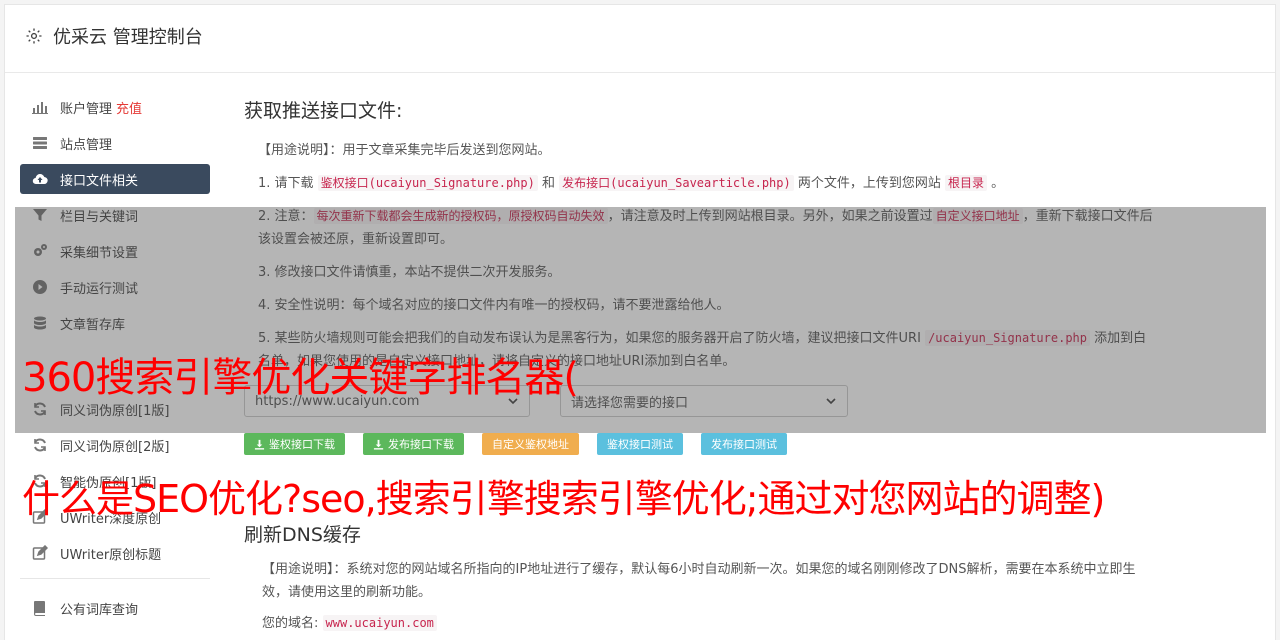 The width and height of the screenshot is (1280, 640). What do you see at coordinates (129, 107) in the screenshot?
I see `recharge-link: 充值` at bounding box center [129, 107].